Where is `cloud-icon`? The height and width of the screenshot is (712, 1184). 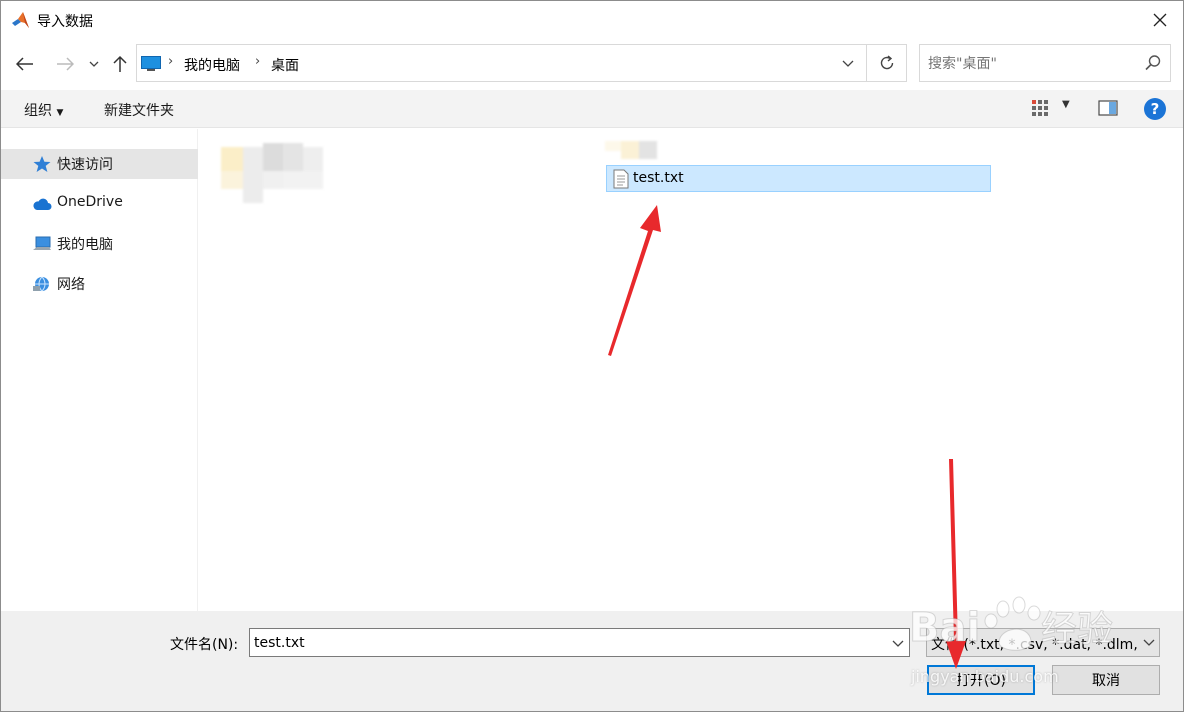 cloud-icon is located at coordinates (42, 204).